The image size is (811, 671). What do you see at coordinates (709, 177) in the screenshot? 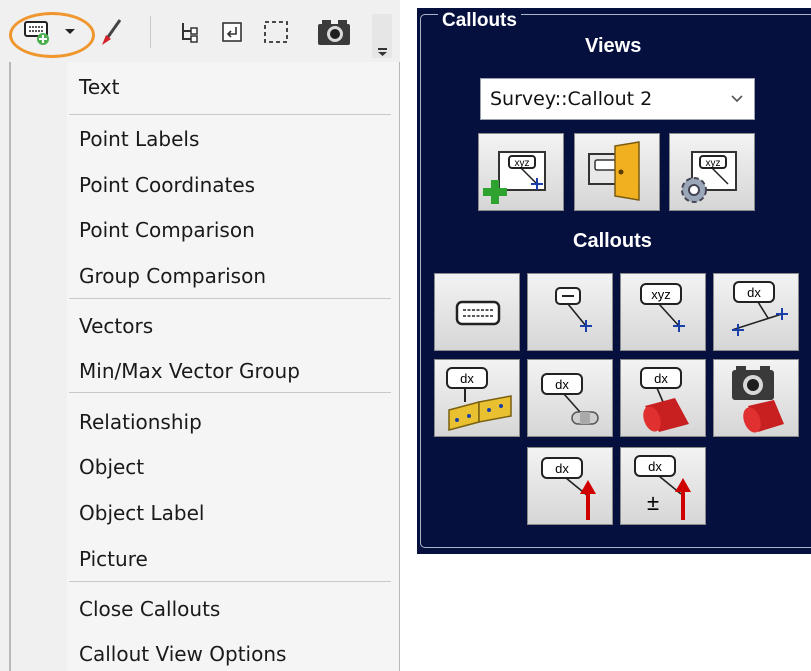
I see `view-settings-icon: xyz` at bounding box center [709, 177].